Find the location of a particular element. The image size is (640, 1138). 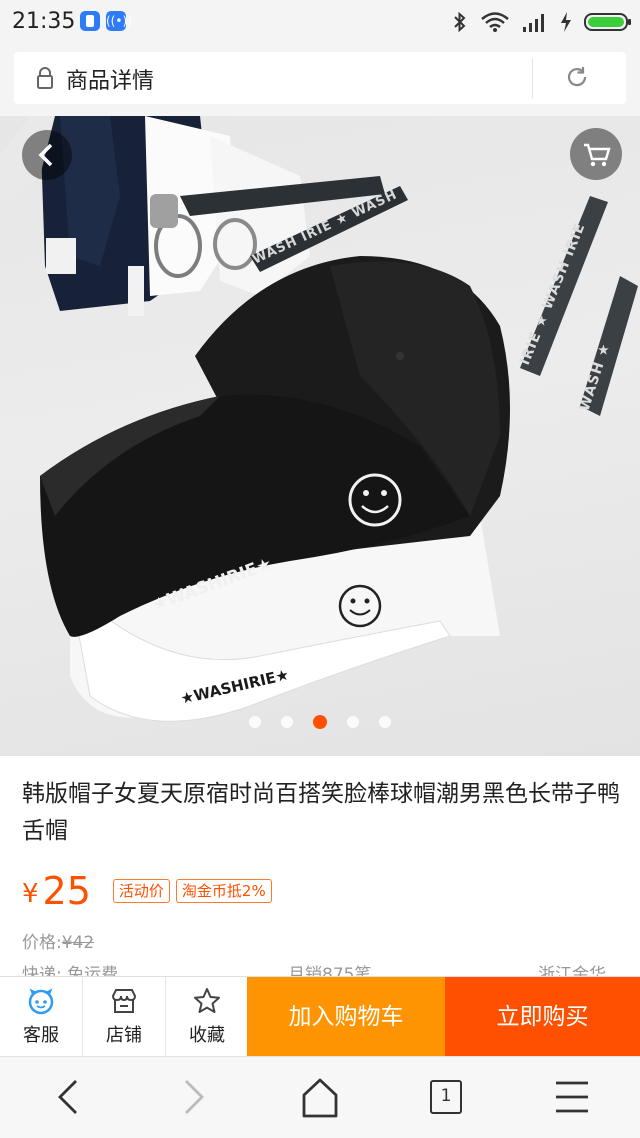

app-icon is located at coordinates (90, 21).